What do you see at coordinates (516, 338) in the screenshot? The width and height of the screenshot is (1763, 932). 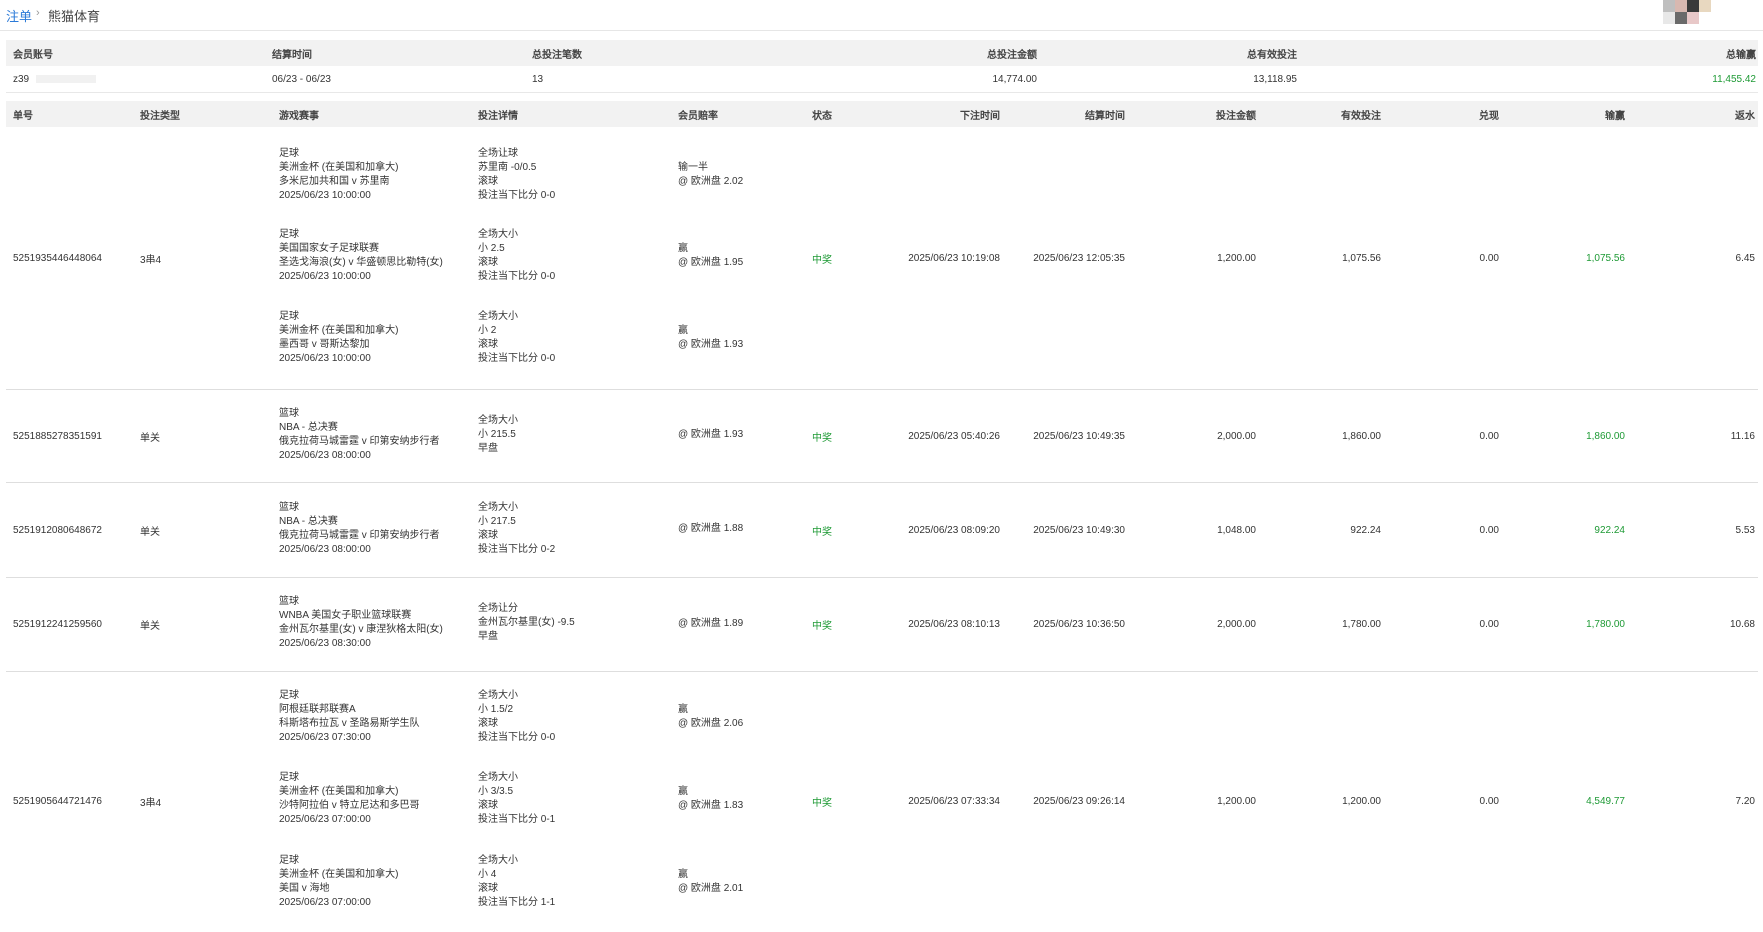 I see `leg-detail: 全场大小 小 2 滚球 投注当下比分 0-0` at bounding box center [516, 338].